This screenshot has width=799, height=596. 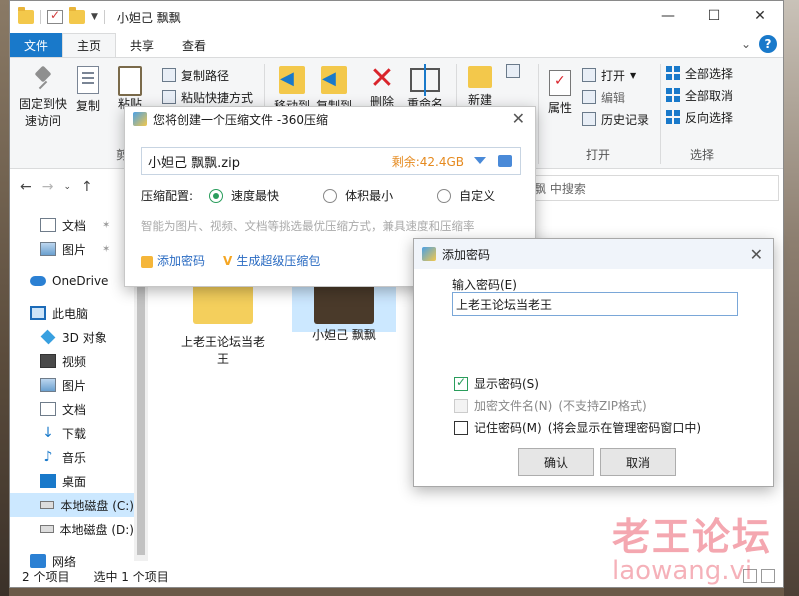 I want to click on history-dropdown: ⌄, so click(x=67, y=187).